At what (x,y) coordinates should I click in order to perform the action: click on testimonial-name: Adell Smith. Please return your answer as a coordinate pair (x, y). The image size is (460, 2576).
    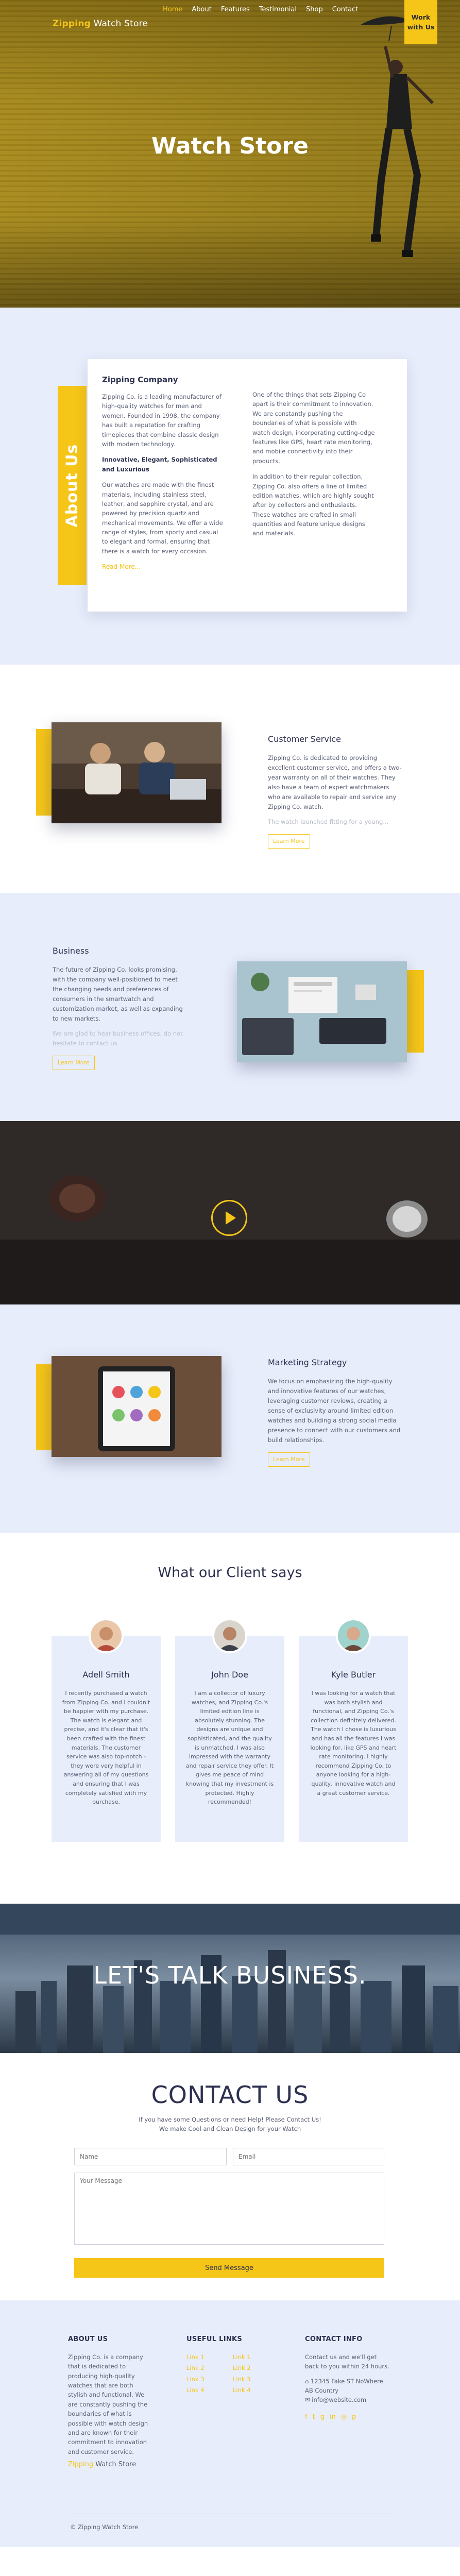
    Looking at the image, I should click on (106, 1675).